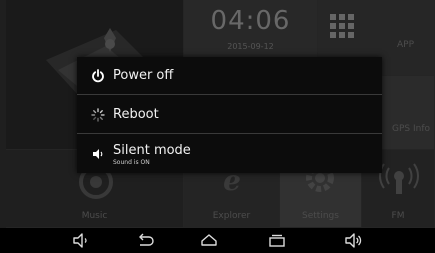  What do you see at coordinates (354, 240) in the screenshot?
I see `volume-up-icon` at bounding box center [354, 240].